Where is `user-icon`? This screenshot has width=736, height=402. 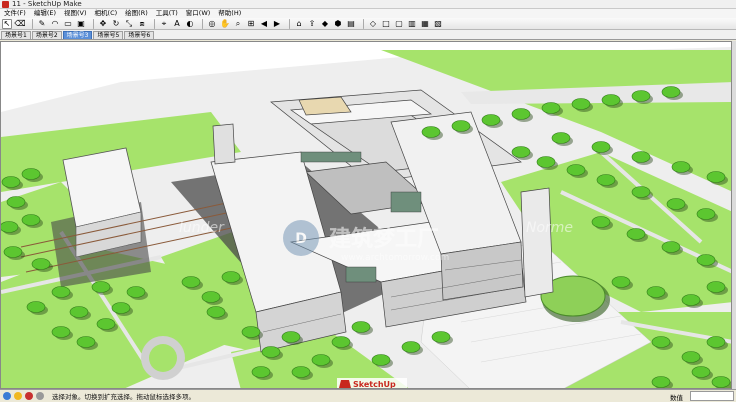
user-icon is located at coordinates (29, 396).